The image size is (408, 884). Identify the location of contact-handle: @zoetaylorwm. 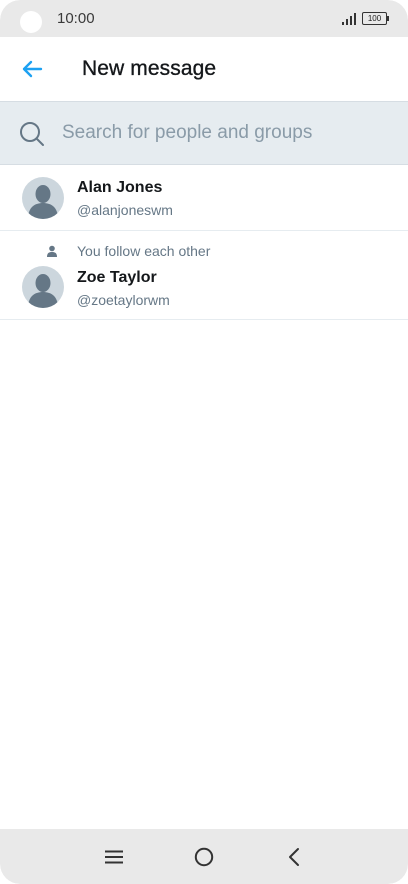
(123, 300).